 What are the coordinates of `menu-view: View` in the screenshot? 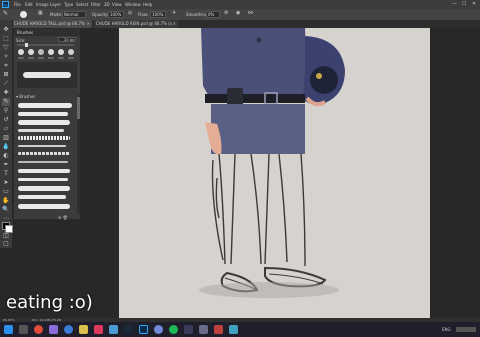 It's located at (117, 4).